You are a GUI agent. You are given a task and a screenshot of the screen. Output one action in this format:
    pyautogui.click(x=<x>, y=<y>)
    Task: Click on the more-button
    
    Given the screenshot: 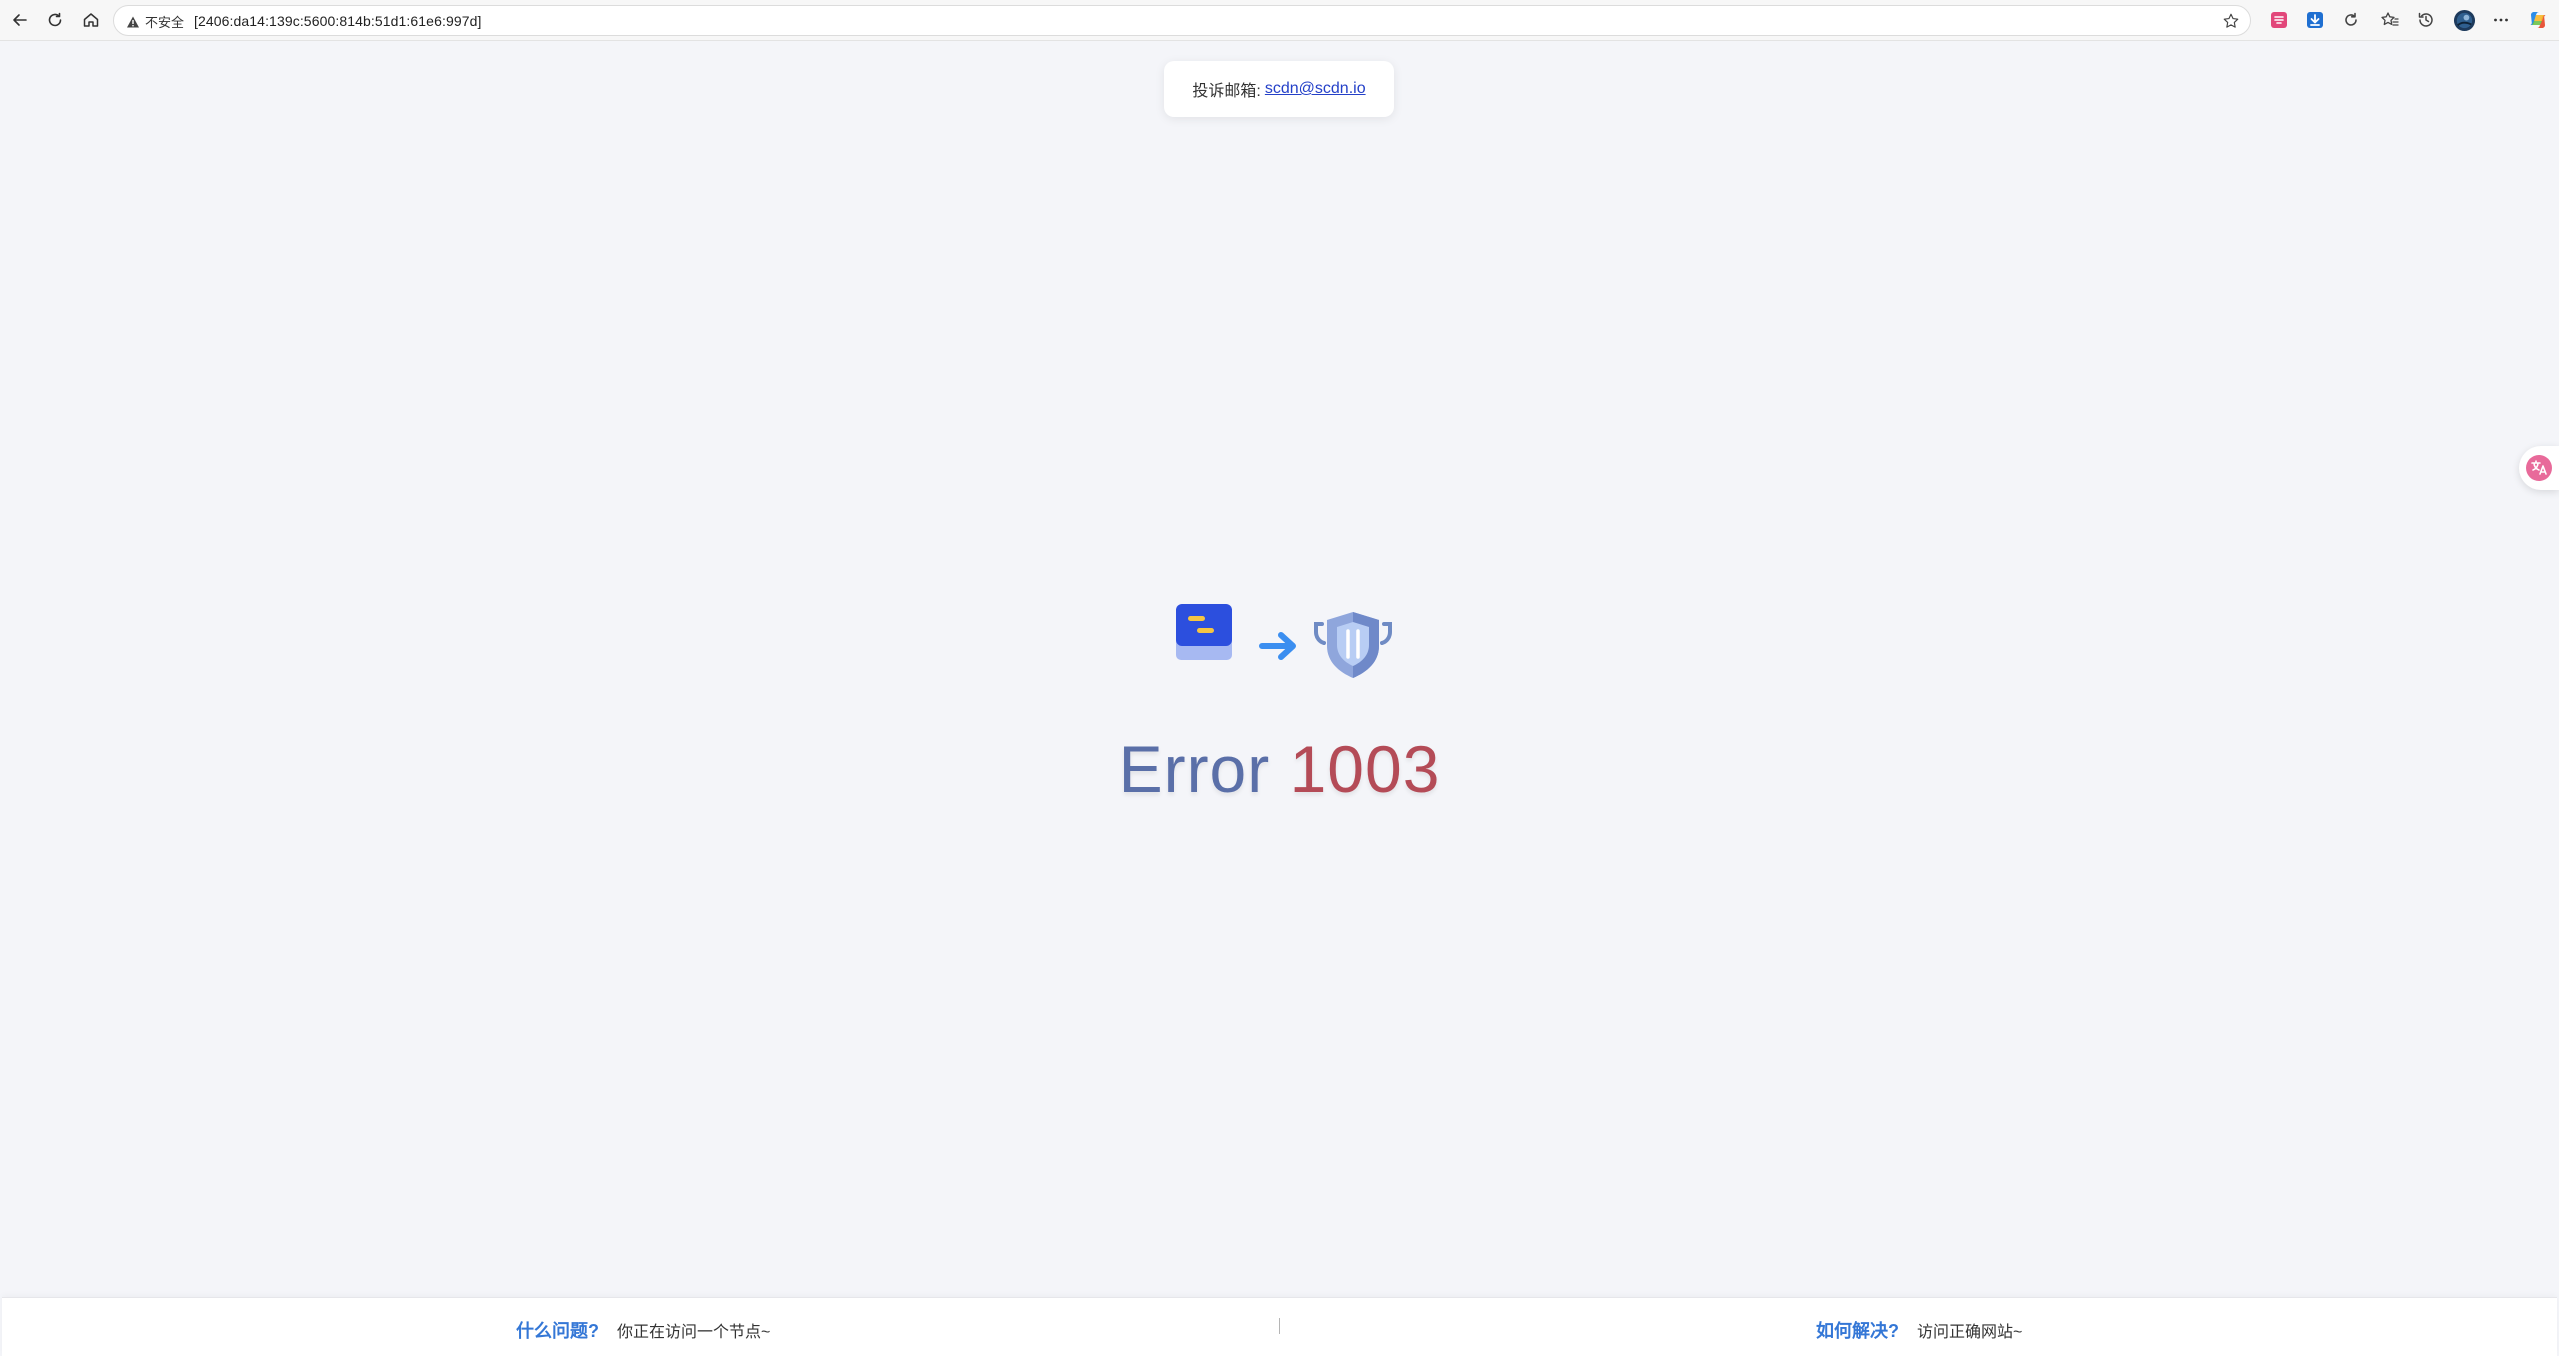 What is the action you would take?
    pyautogui.click(x=2501, y=20)
    